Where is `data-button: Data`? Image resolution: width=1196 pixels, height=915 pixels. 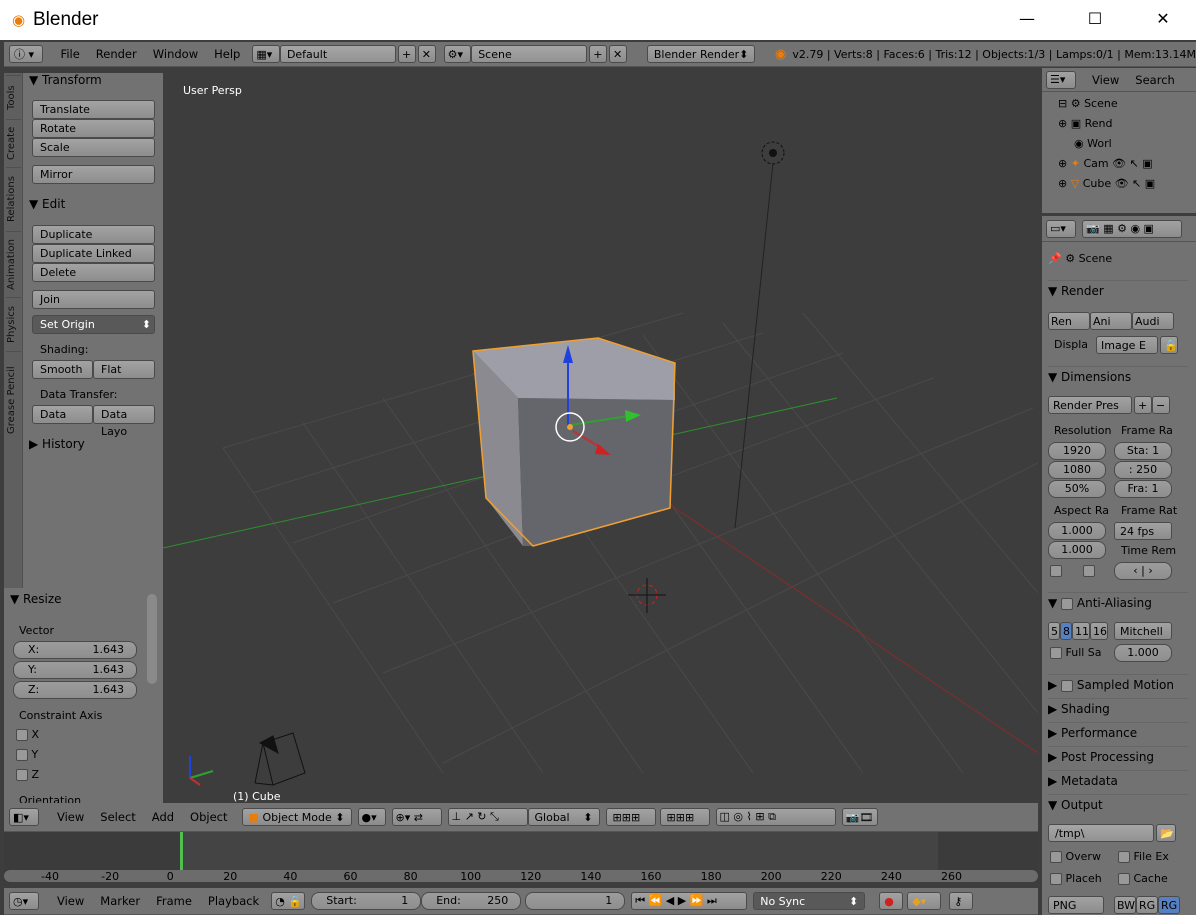
data-button: Data is located at coordinates (62, 414).